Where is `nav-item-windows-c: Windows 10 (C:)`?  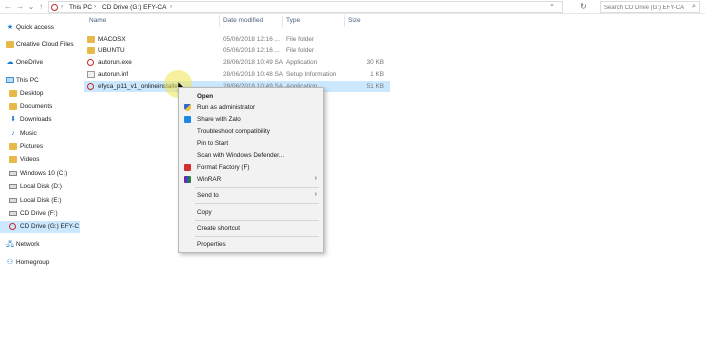 nav-item-windows-c: Windows 10 (C:) is located at coordinates (40, 174).